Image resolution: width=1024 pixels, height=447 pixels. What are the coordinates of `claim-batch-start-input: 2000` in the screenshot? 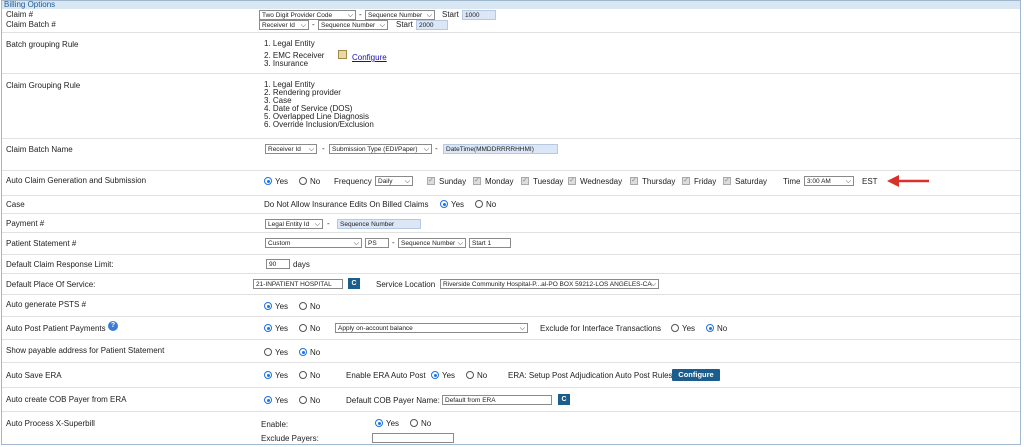 It's located at (432, 25).